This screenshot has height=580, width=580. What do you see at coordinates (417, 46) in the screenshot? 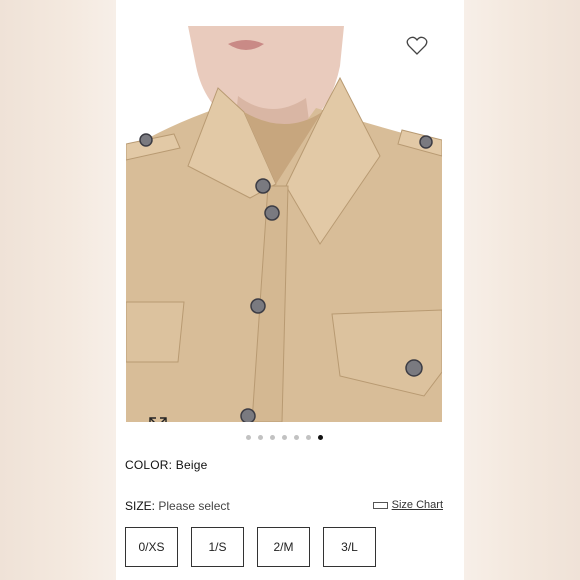
I see `heart-icon` at bounding box center [417, 46].